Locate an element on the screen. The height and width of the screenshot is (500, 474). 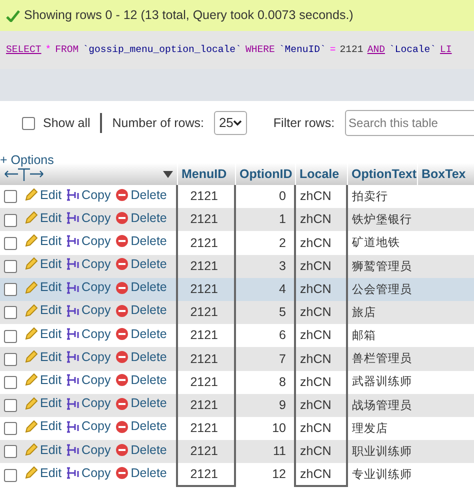
column-header: Locale is located at coordinates (321, 174).